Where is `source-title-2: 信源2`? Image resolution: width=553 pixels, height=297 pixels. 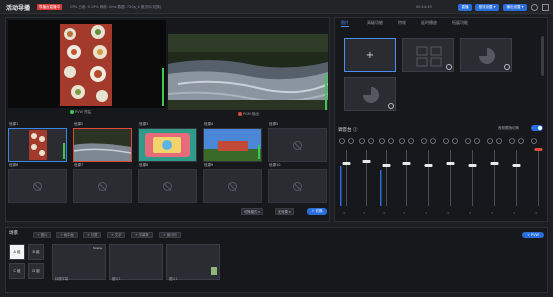
source-title-2: 信源2 is located at coordinates (79, 124).